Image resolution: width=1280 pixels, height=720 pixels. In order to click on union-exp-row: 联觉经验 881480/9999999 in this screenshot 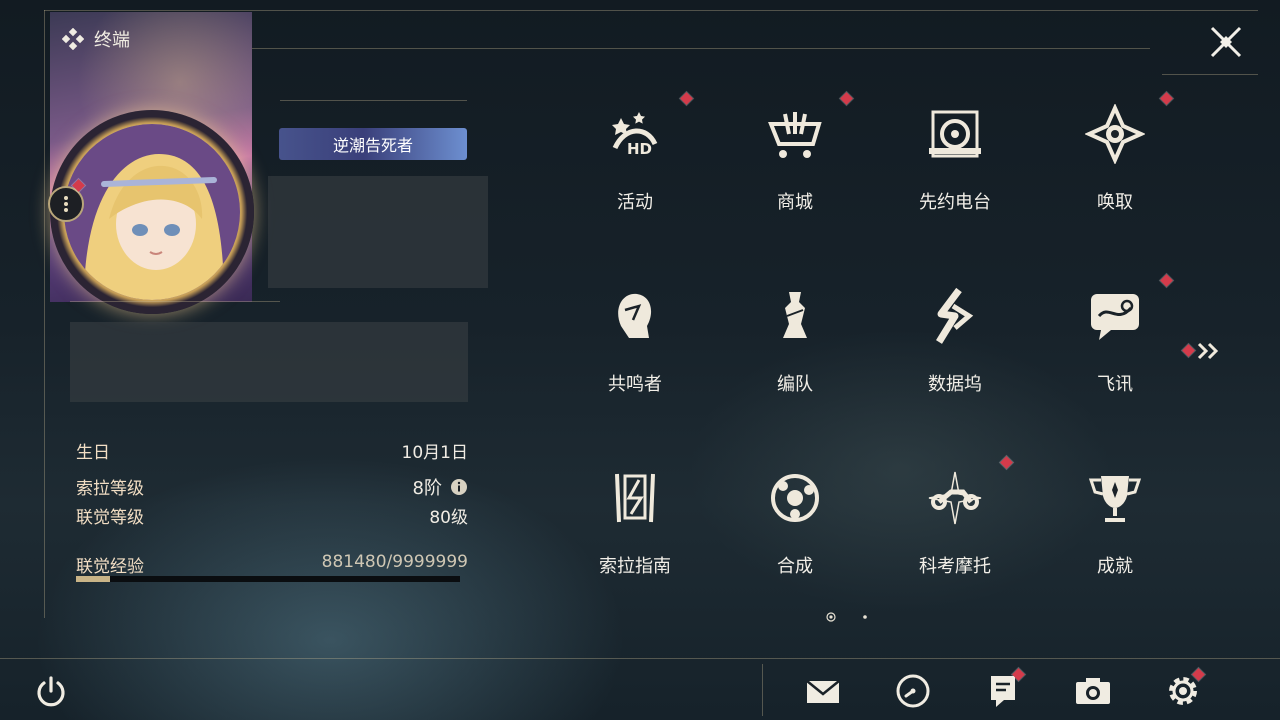, I will do `click(272, 564)`.